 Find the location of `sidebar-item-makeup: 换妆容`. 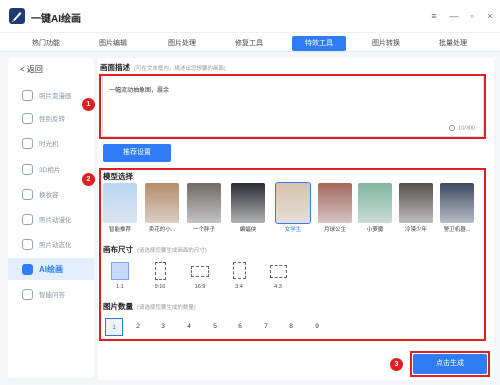

sidebar-item-makeup: 换妆容 is located at coordinates (51, 194).